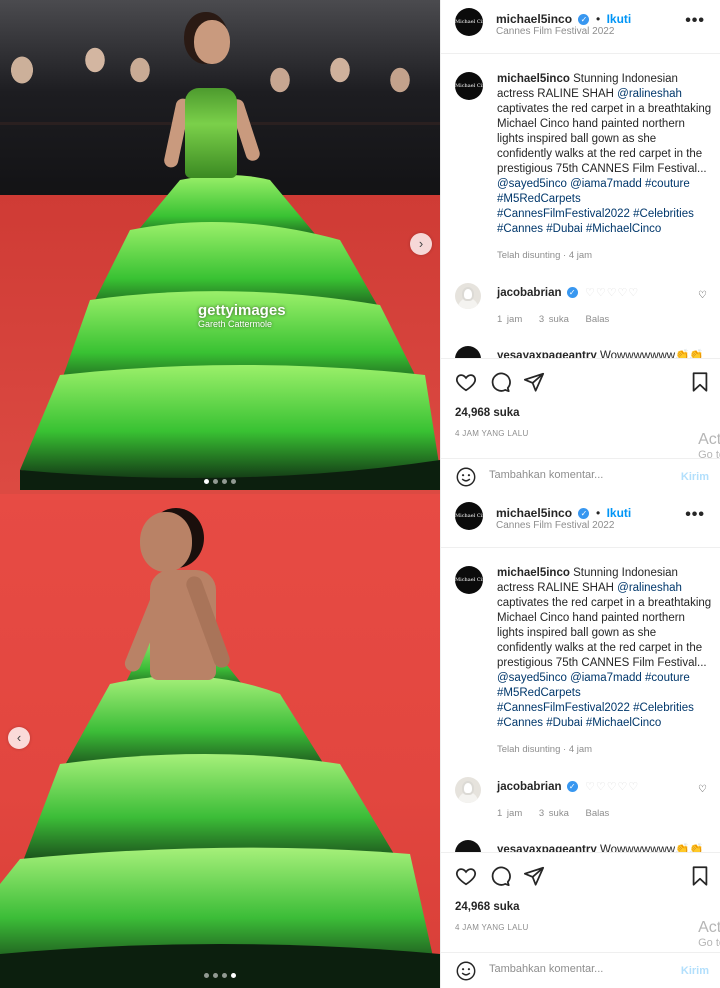  What do you see at coordinates (242, 315) in the screenshot?
I see `gettyimages-watermark: gettyimages Gareth Cattermole` at bounding box center [242, 315].